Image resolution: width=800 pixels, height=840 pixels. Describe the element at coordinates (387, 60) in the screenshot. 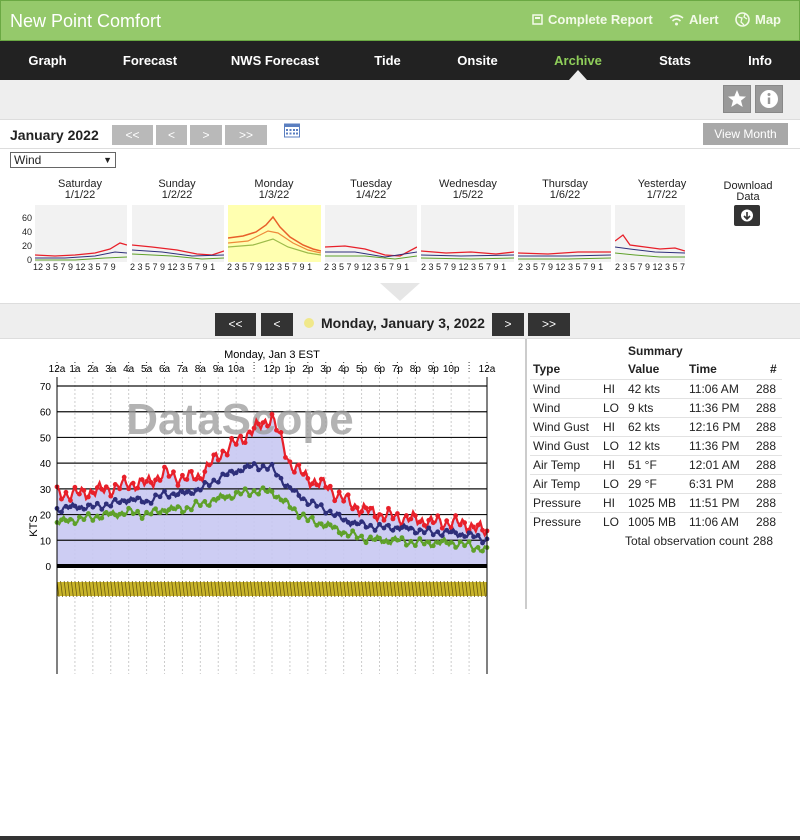

I see `tab-tide: Tide` at that location.